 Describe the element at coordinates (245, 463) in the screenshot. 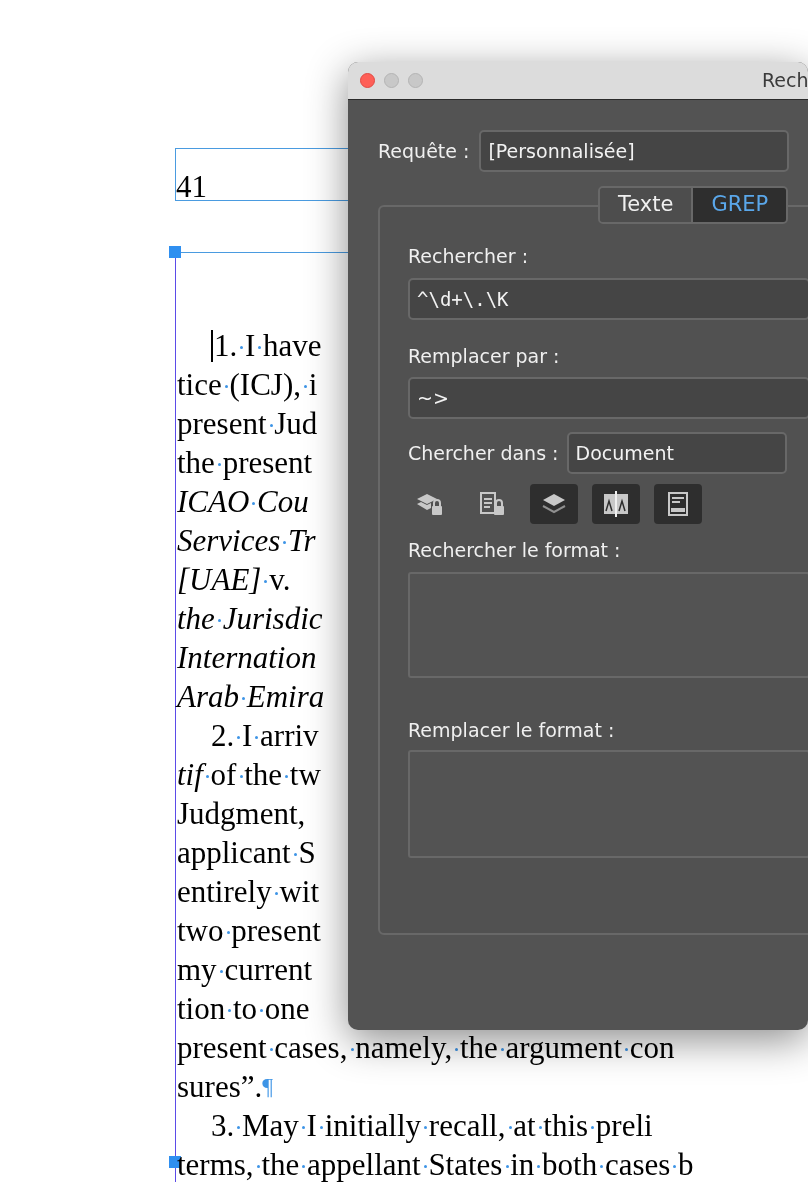

I see `text-line: the present` at that location.